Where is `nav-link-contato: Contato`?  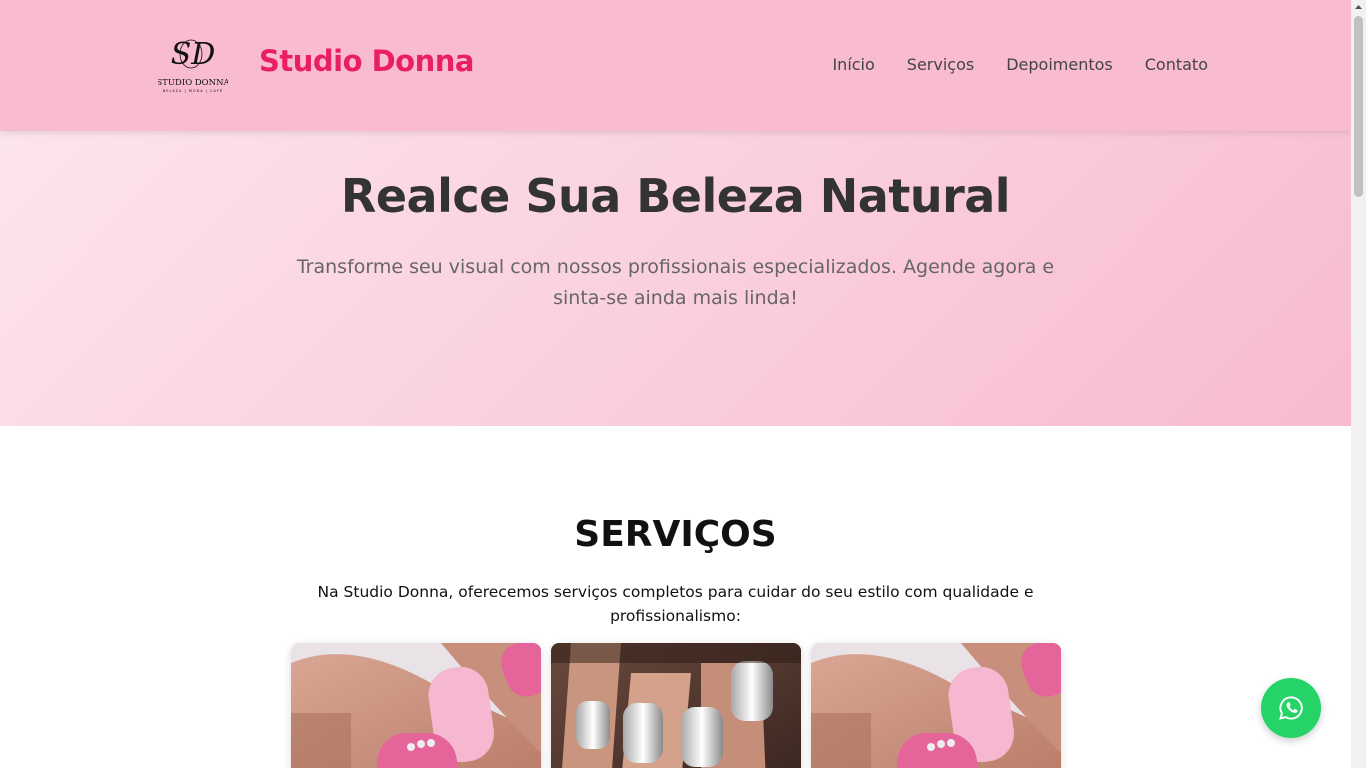 nav-link-contato: Contato is located at coordinates (1176, 64).